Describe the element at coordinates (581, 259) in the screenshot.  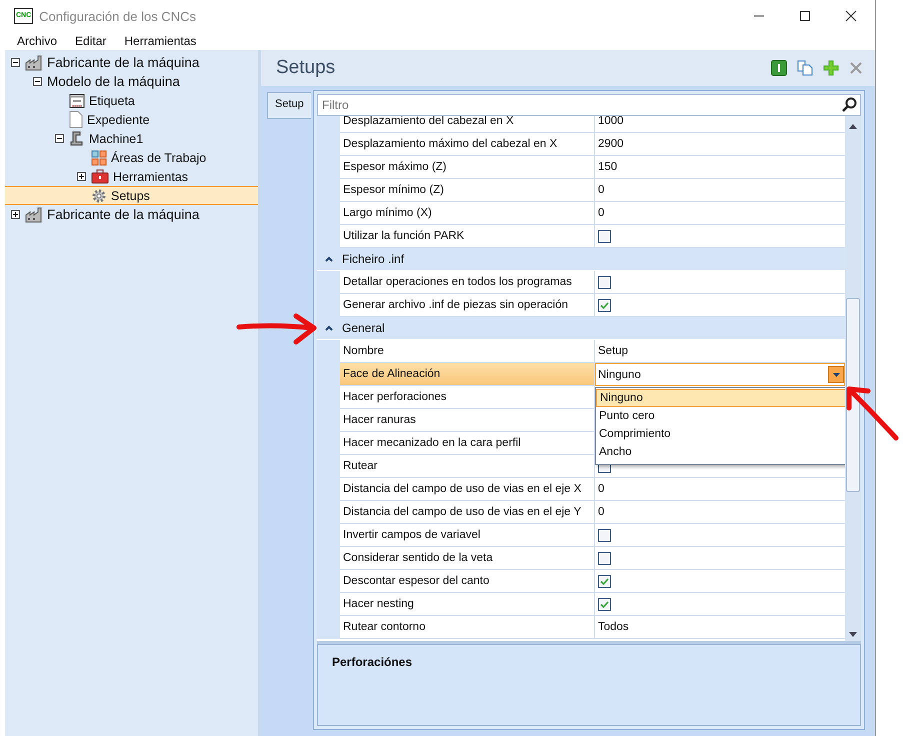
I see `section-header: Ficheiro .inf` at that location.